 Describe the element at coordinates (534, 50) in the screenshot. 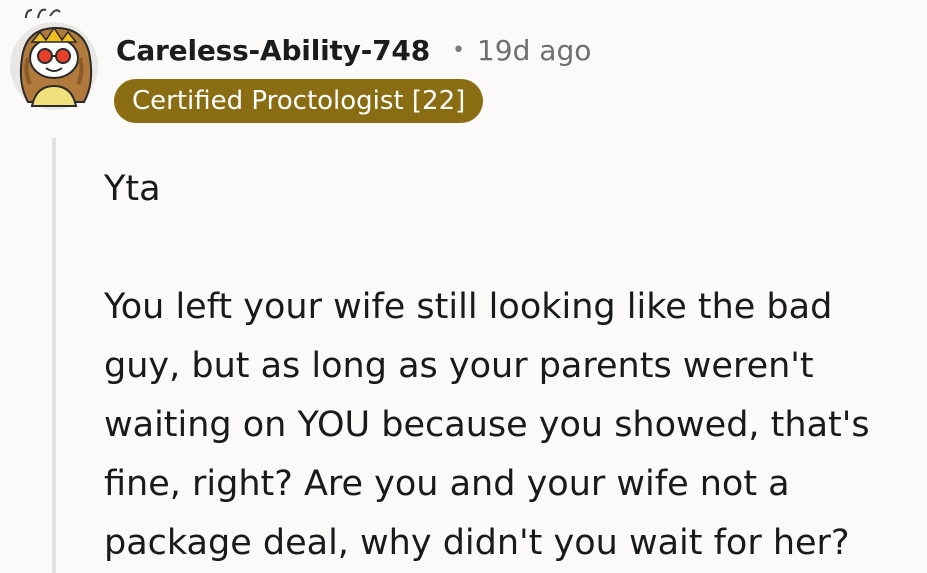

I see `timestamp: 19d ago` at that location.